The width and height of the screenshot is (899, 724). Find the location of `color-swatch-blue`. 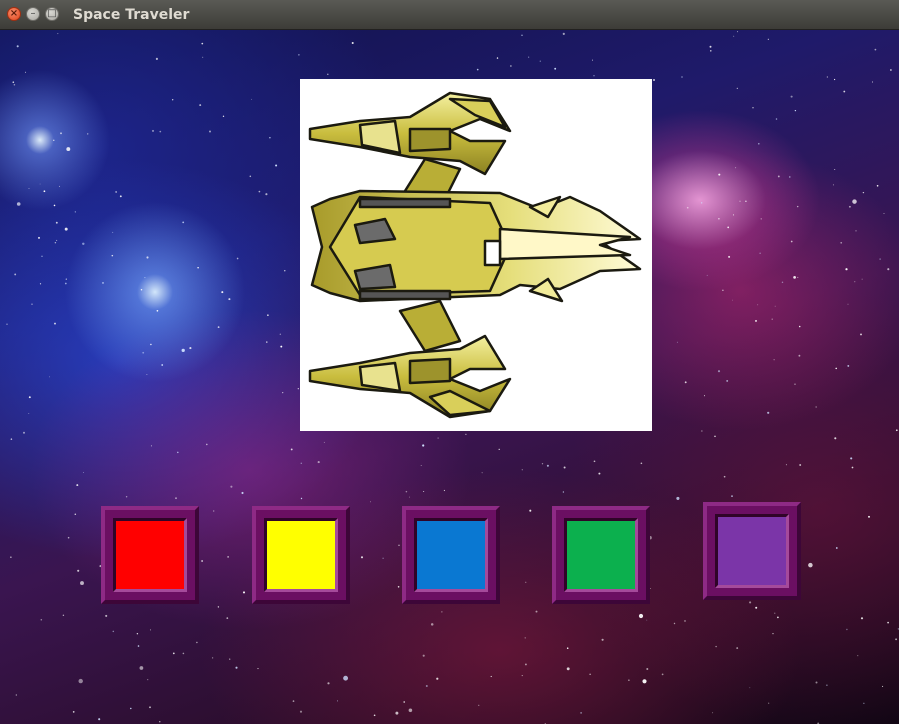

color-swatch-blue is located at coordinates (451, 555).